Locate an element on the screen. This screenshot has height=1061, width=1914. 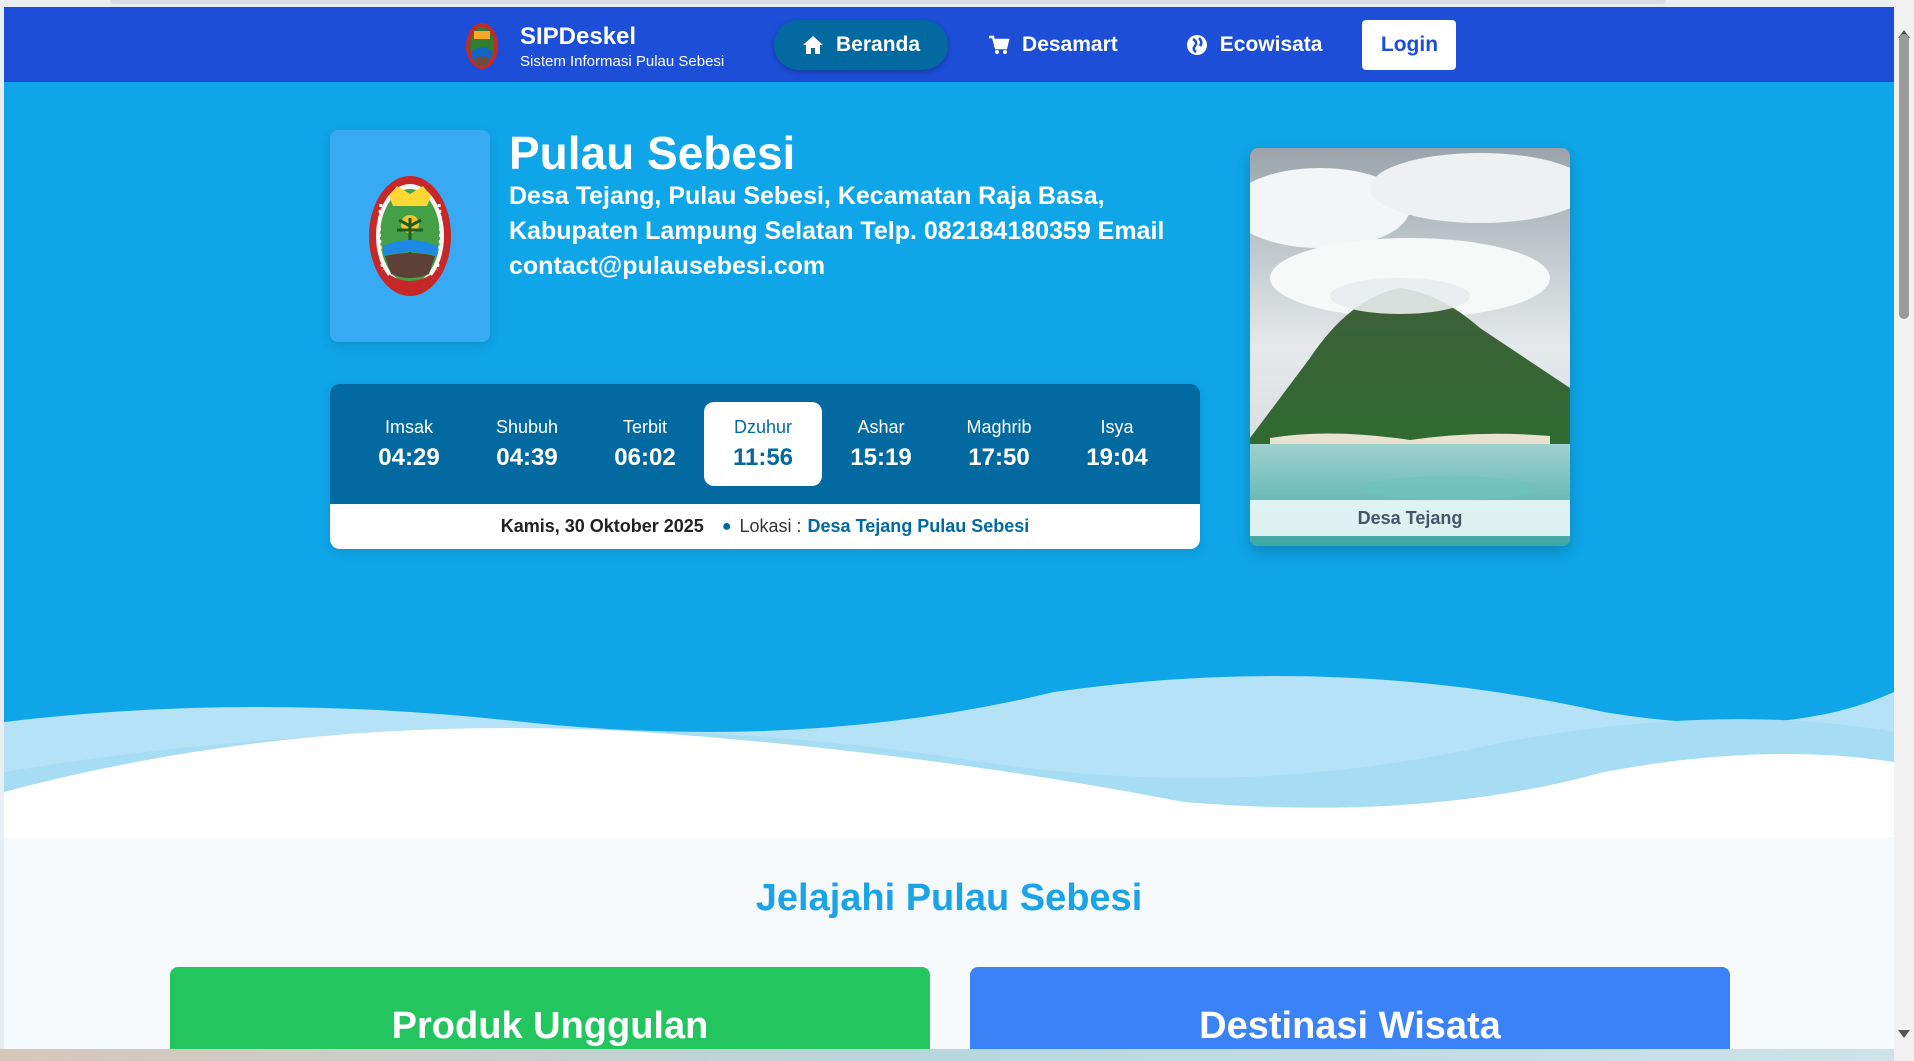
nav-item-beranda: Beranda is located at coordinates (861, 45).